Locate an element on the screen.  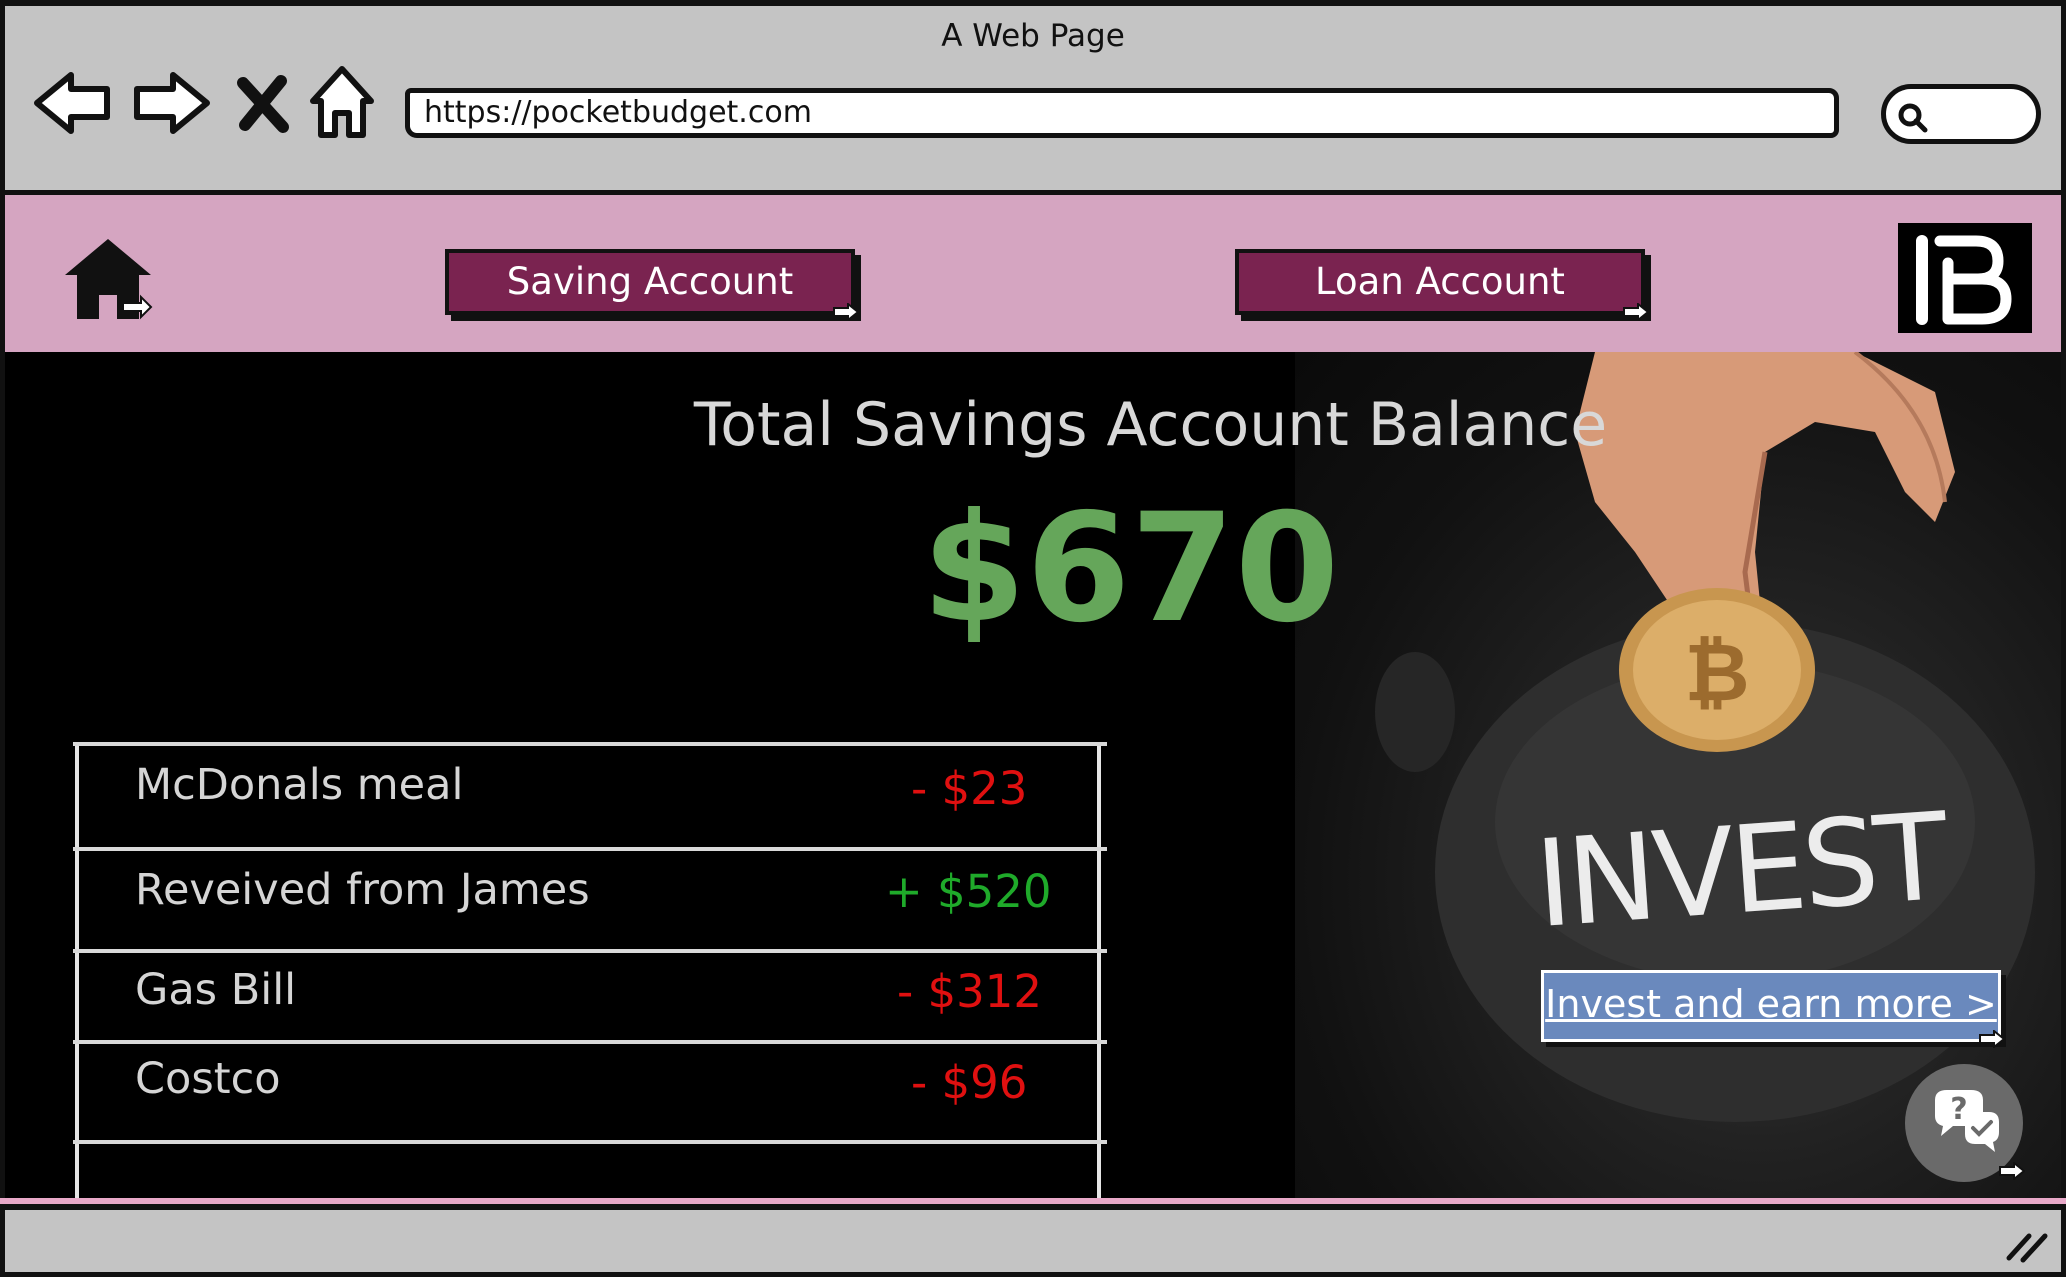
url-input: https://pocketbudget.com is located at coordinates (1122, 113).